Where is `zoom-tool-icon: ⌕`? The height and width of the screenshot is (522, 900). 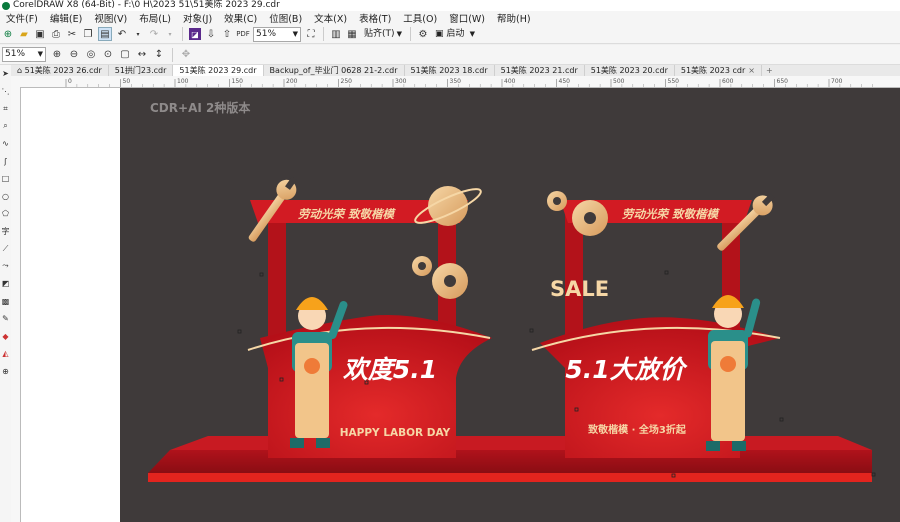
zoom-tool-icon: ⌕ is located at coordinates (5, 127).